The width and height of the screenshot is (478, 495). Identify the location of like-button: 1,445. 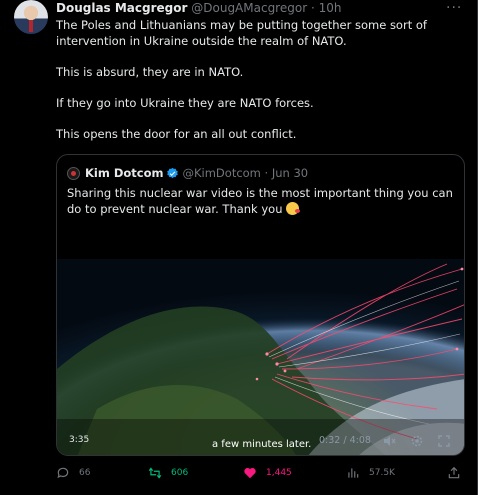
(267, 473).